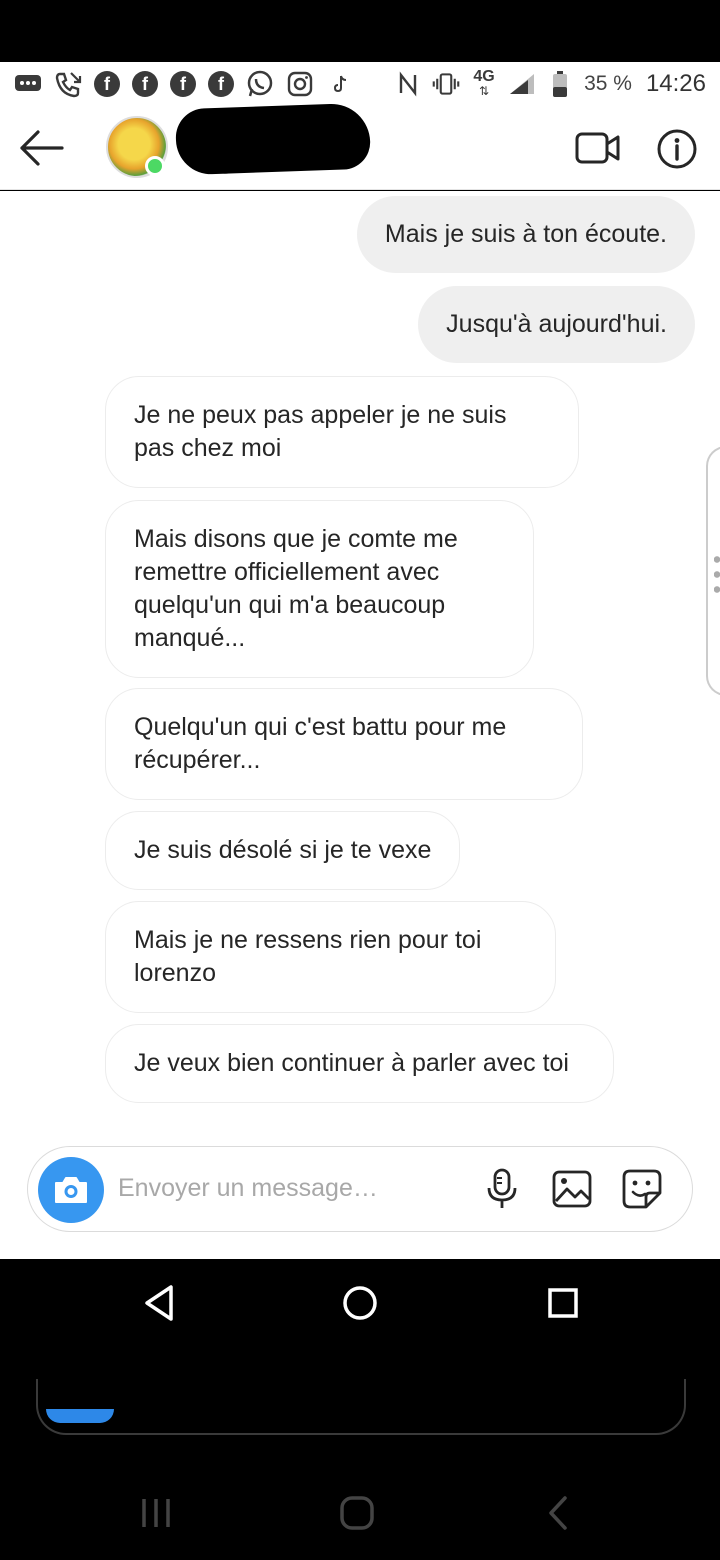 This screenshot has height=1560, width=720. I want to click on info-button, so click(677, 149).